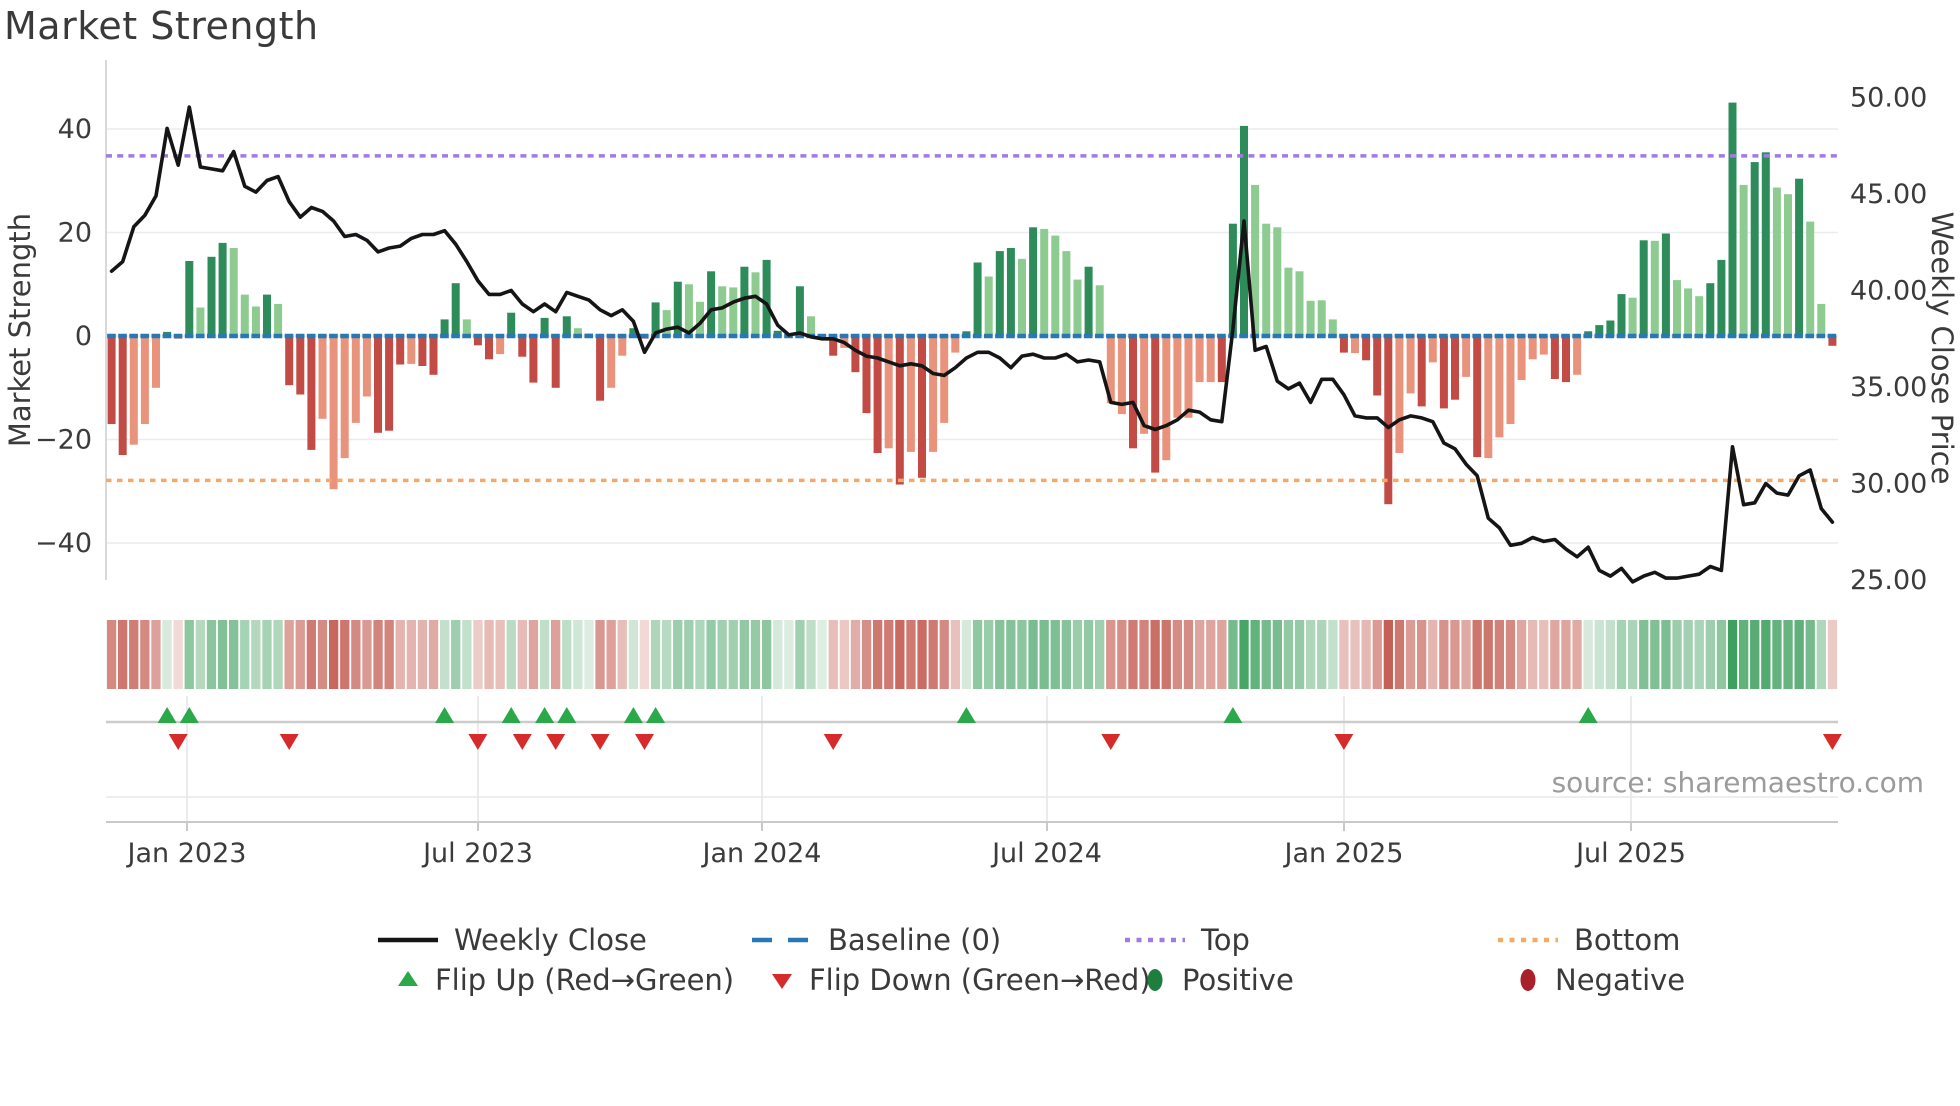 The height and width of the screenshot is (1106, 1960). What do you see at coordinates (1046, 853) in the screenshot?
I see `x-axis-tick: Jul 2024` at bounding box center [1046, 853].